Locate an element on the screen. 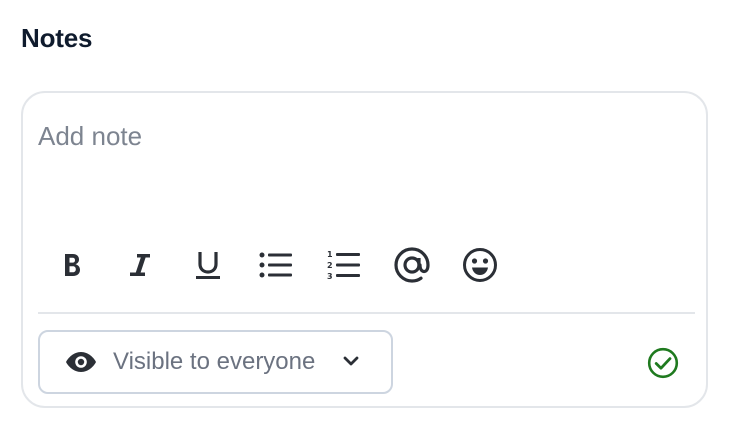  bulleted-list-icon is located at coordinates (275, 265).